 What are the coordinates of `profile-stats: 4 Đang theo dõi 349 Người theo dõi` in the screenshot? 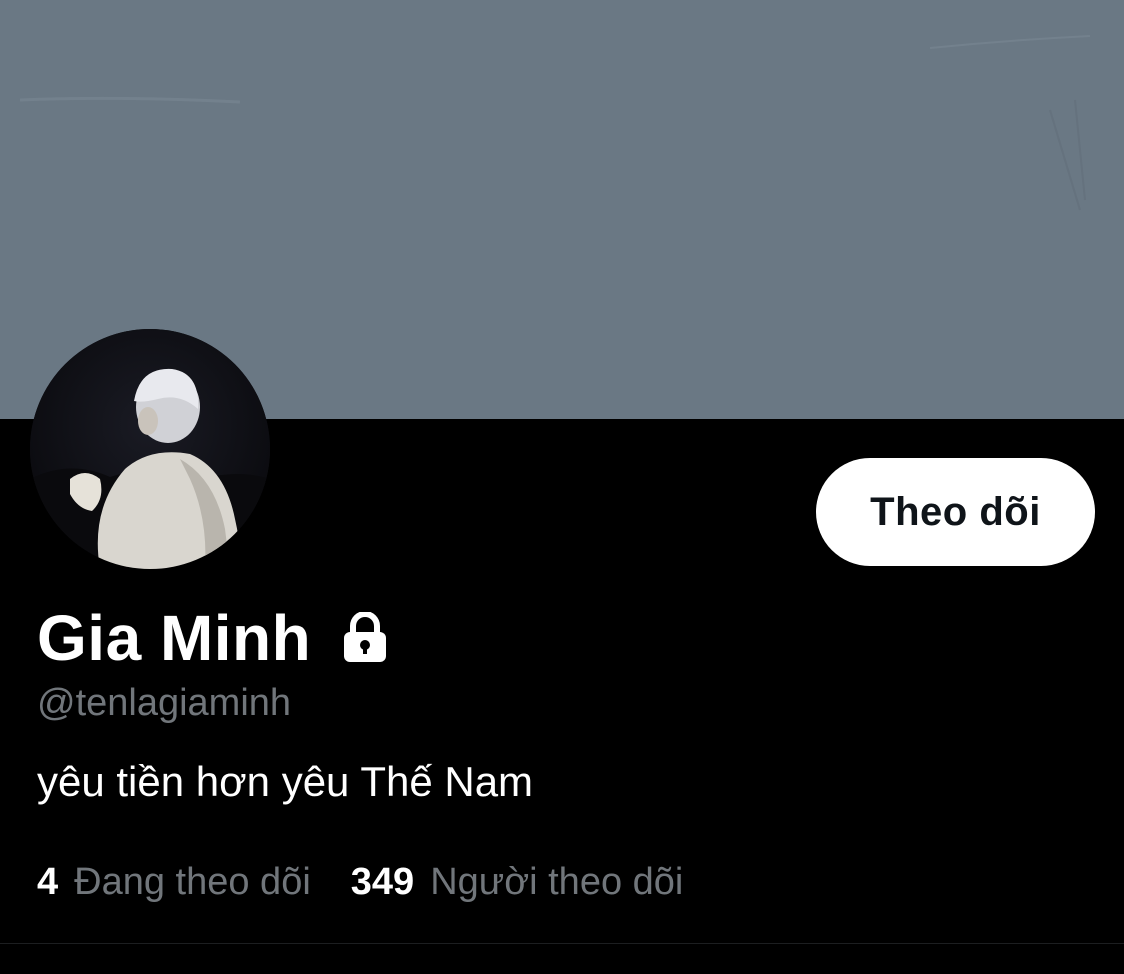 It's located at (380, 882).